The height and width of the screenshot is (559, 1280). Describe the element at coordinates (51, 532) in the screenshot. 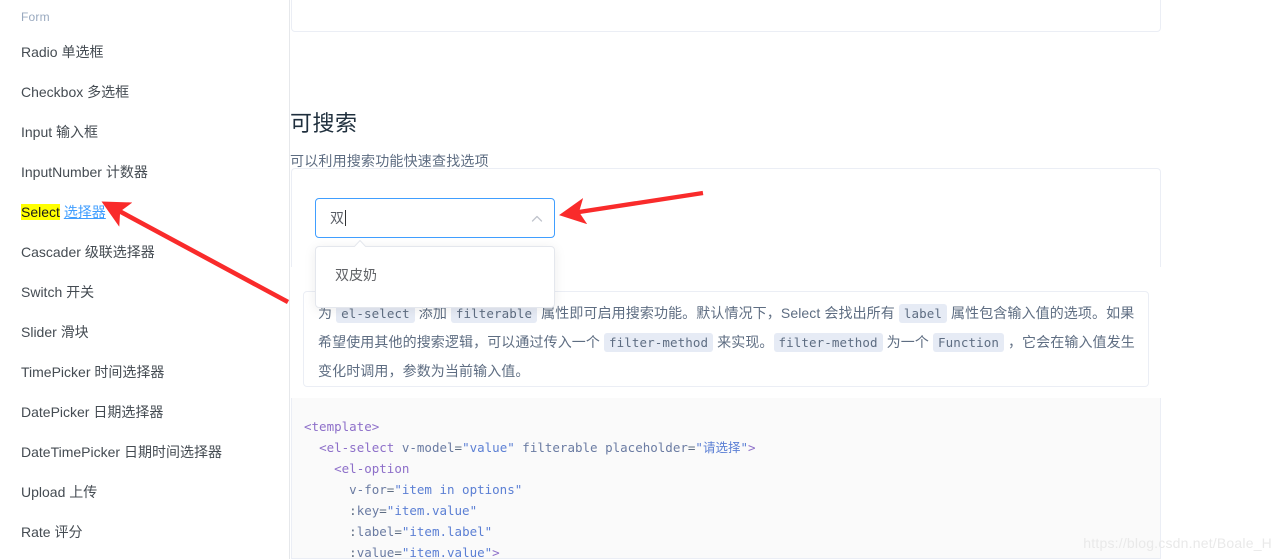

I see `sidebar-item-rate: Rate 评分` at that location.